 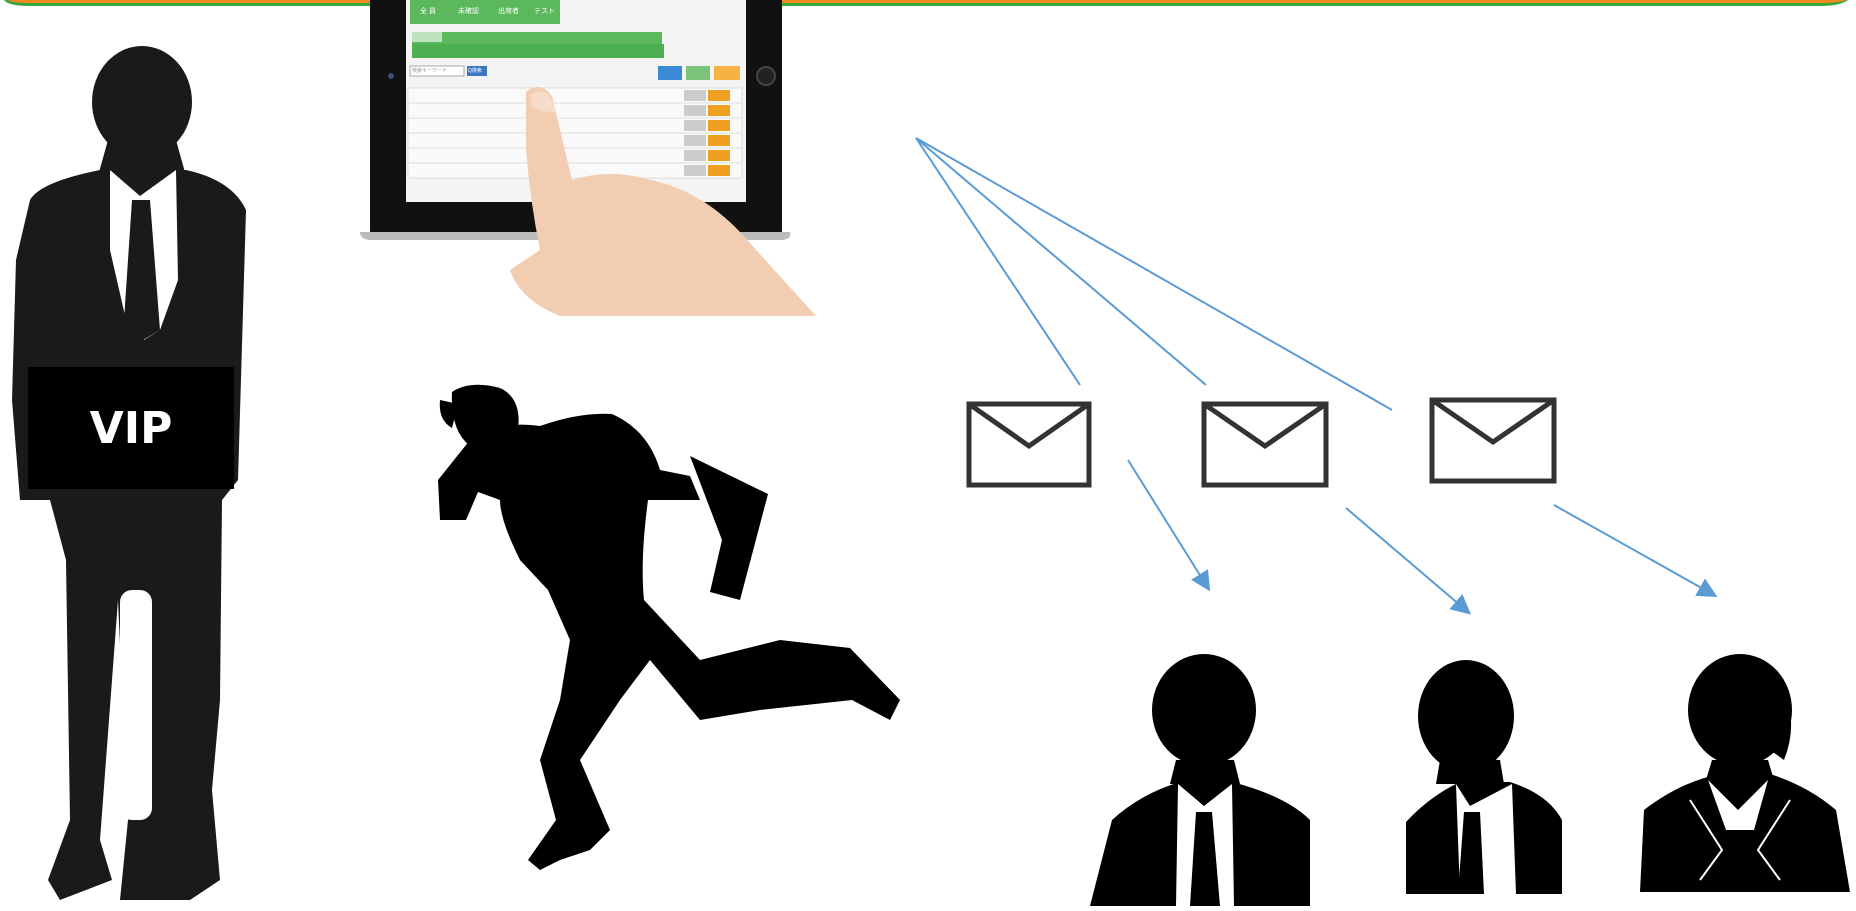 I want to click on recipient-woman, so click(x=1745, y=773).